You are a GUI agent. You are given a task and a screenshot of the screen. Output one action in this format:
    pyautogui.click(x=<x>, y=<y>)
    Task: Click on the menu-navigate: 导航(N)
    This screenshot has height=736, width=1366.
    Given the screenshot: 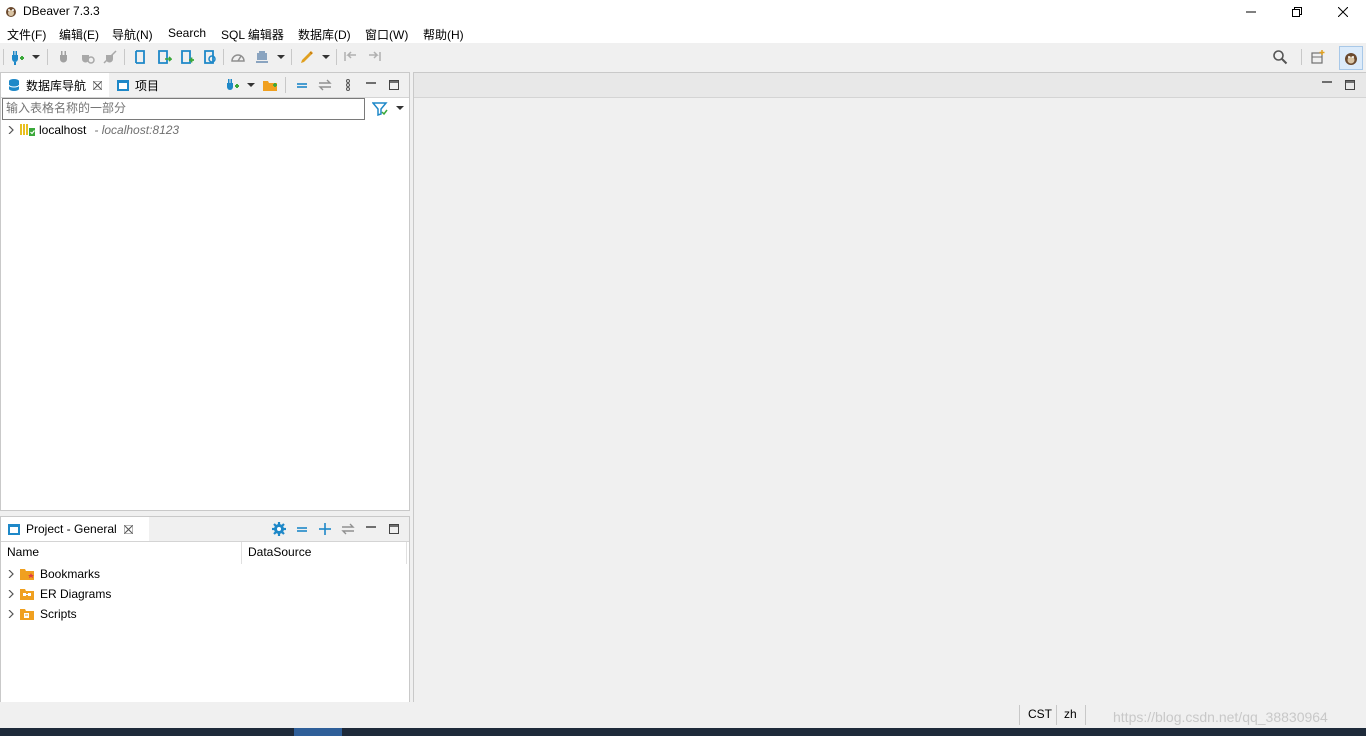 What is the action you would take?
    pyautogui.click(x=132, y=34)
    